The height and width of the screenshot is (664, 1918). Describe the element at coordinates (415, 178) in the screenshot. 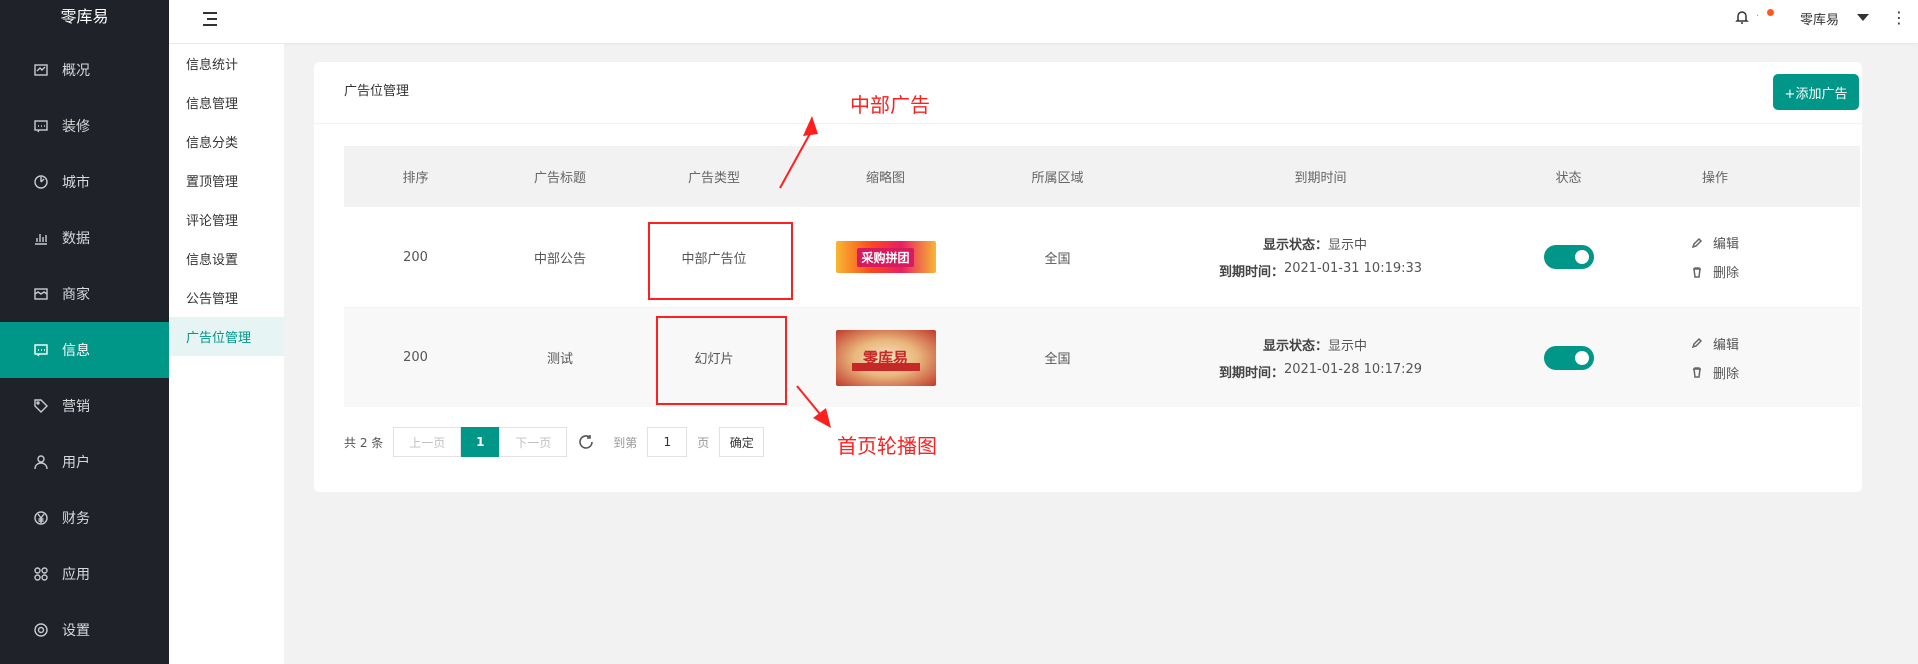

I see `column-header-order: 排序` at that location.